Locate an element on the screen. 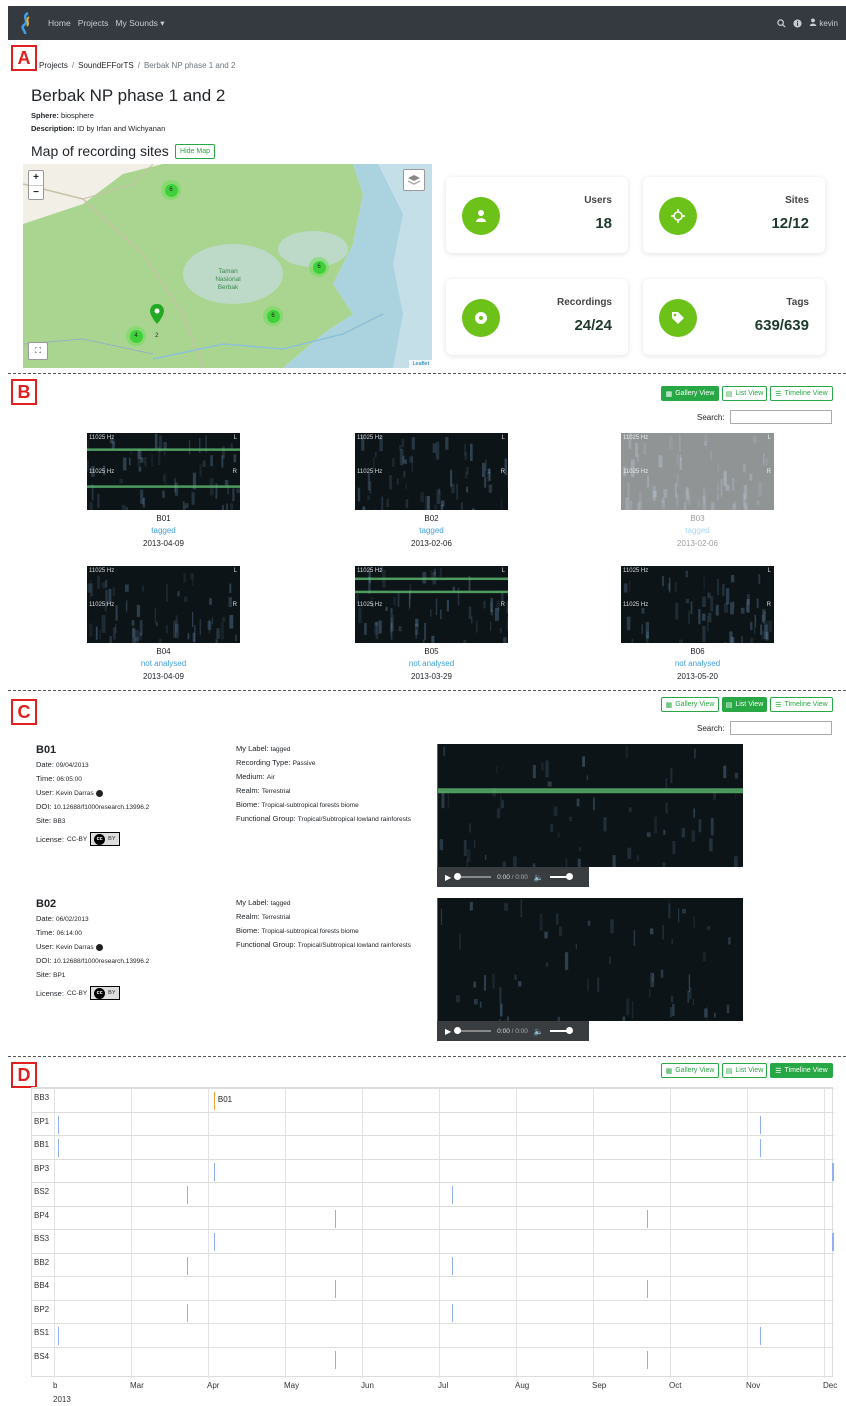 This screenshot has width=846, height=1406. timeline-row: BB3 B01 is located at coordinates (433, 1100).